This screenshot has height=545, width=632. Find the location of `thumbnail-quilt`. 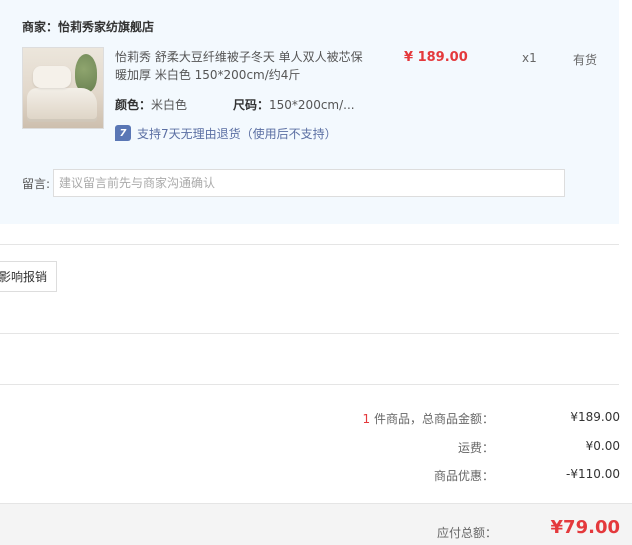

thumbnail-quilt is located at coordinates (62, 105).